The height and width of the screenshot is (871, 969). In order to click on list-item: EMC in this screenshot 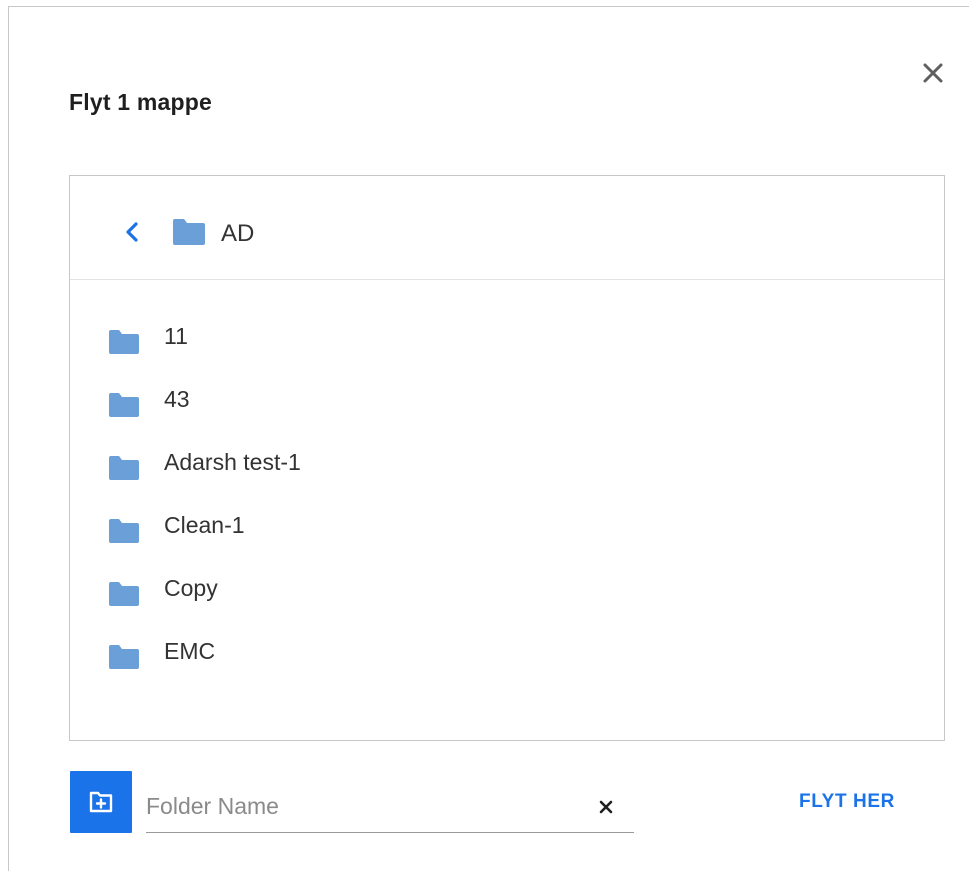, I will do `click(507, 632)`.